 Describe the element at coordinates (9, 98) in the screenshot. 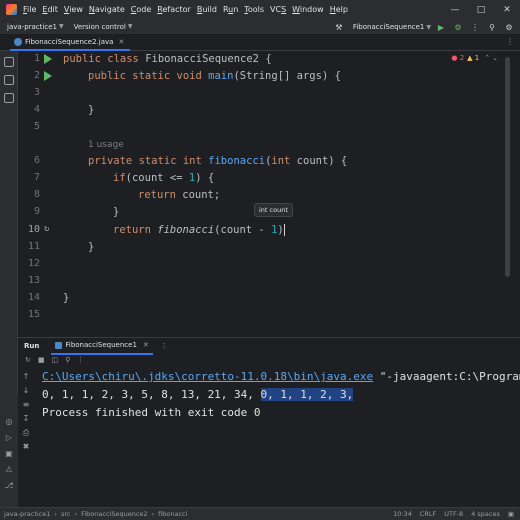

I see `structure-tool-icon` at that location.